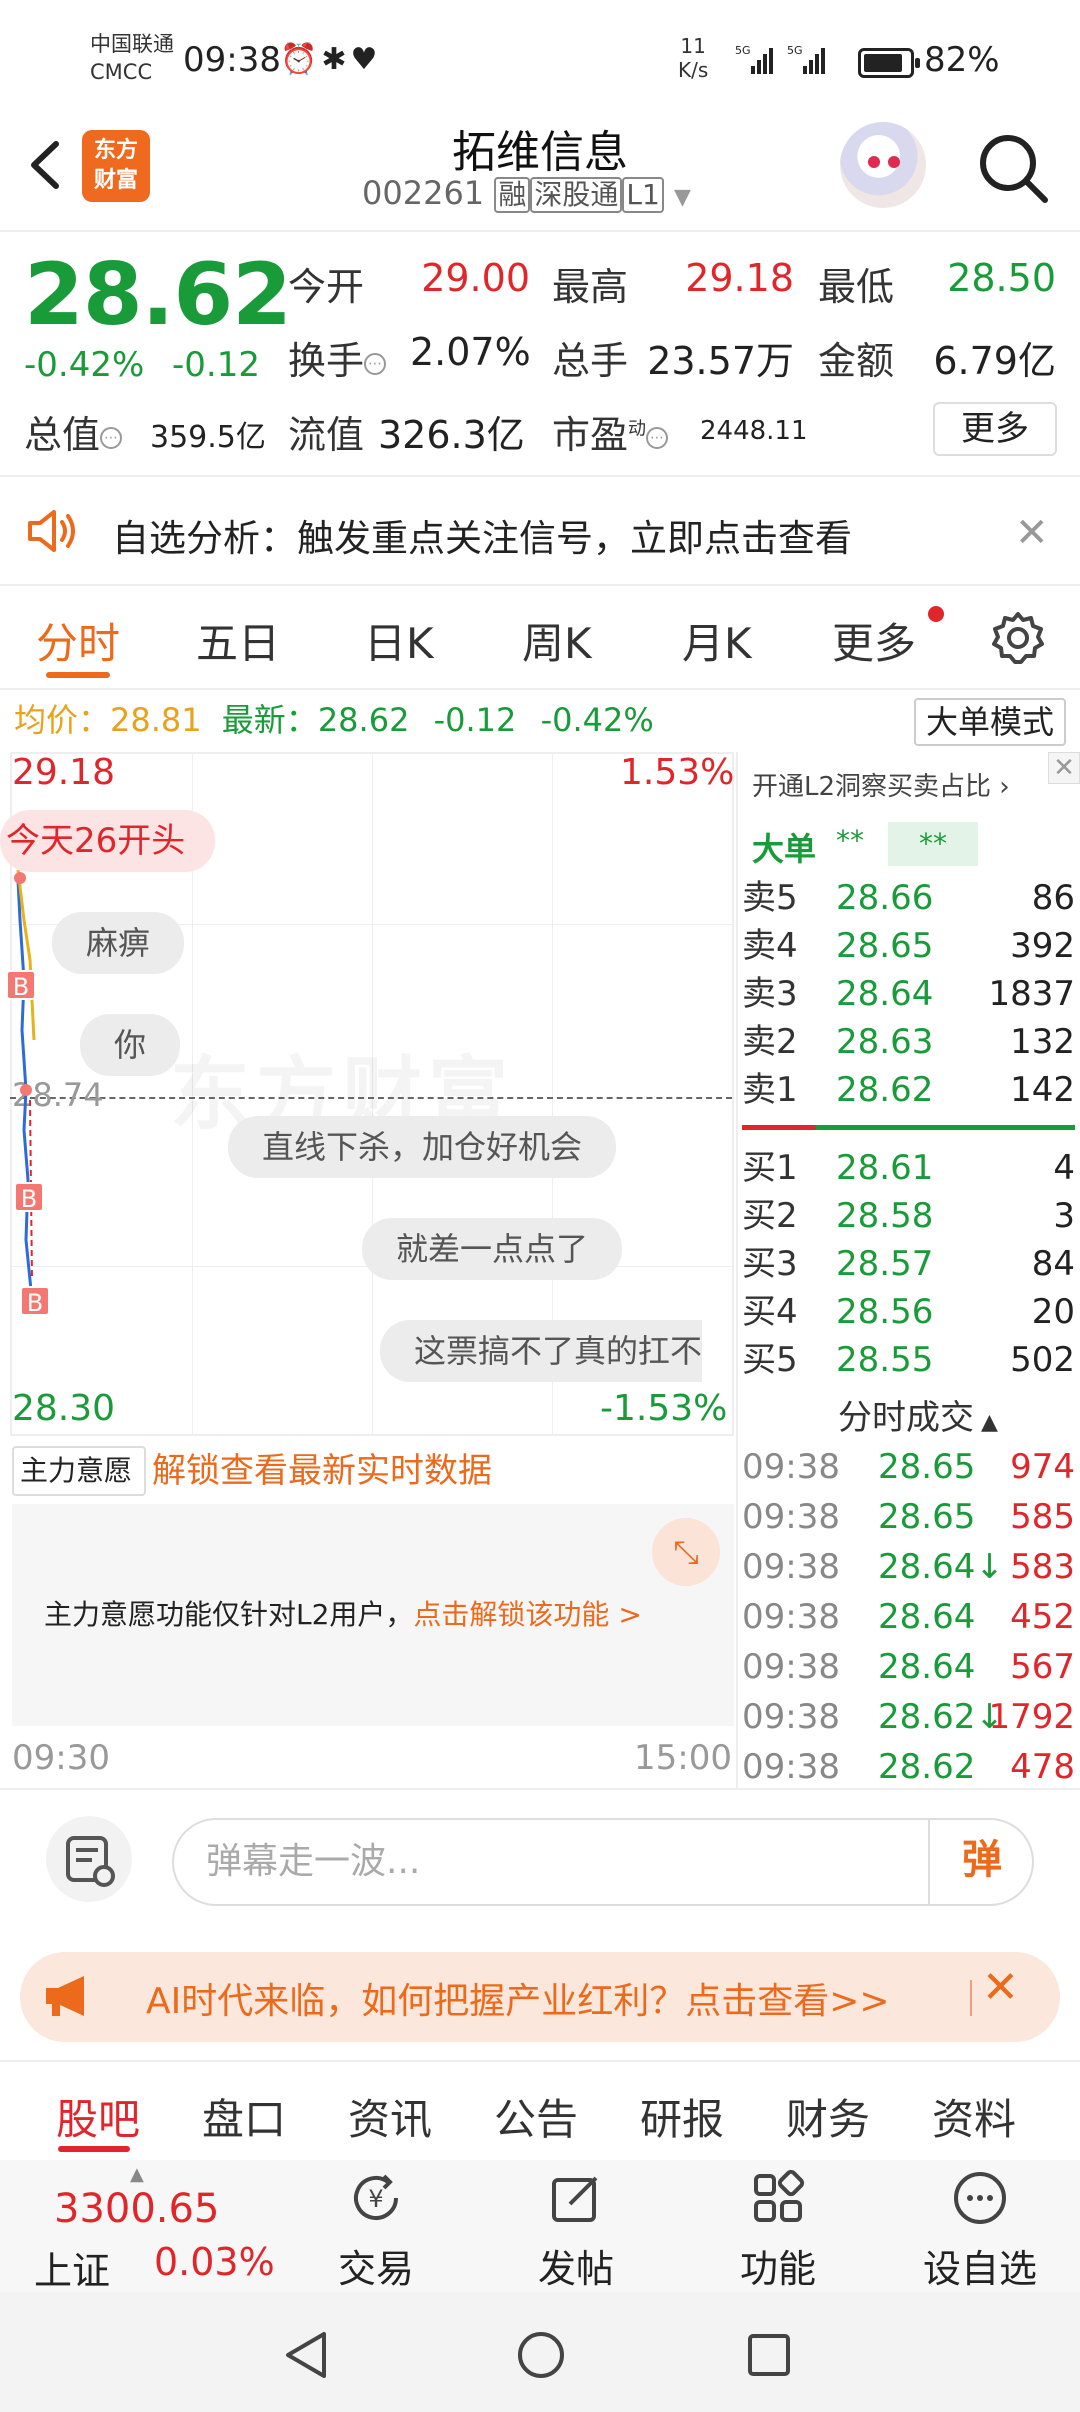  I want to click on bid-row: 买5 28.55 502, so click(907, 1360).